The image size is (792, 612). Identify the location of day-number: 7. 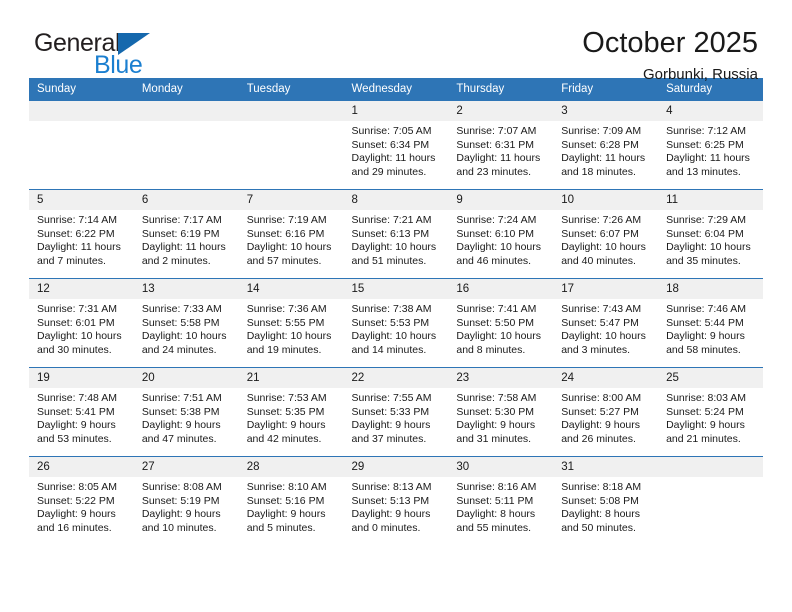
(291, 200).